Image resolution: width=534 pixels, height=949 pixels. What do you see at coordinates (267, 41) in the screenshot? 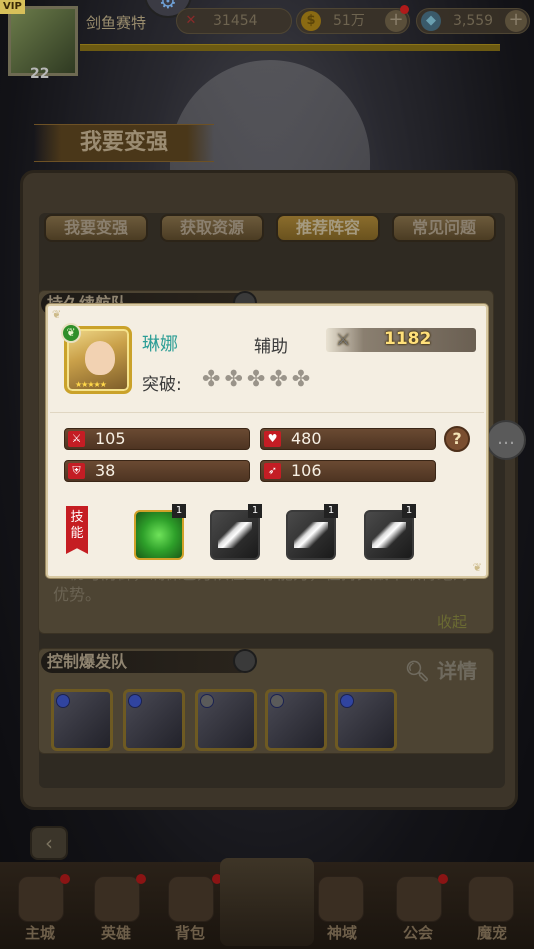
I see `top-bar: VIP 22 剑鱼赛特 ⚙ ✕ 31454 $ 51万 + ◆ 3,559 +` at bounding box center [267, 41].